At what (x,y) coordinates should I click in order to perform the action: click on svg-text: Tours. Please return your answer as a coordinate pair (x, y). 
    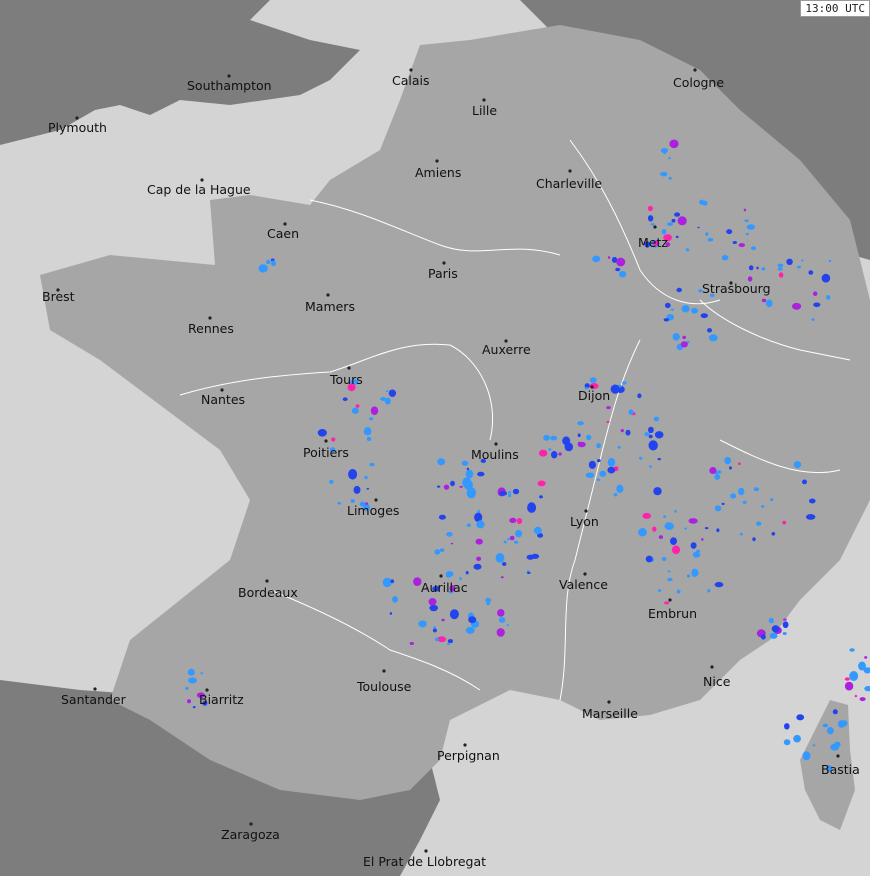
    Looking at the image, I should click on (346, 379).